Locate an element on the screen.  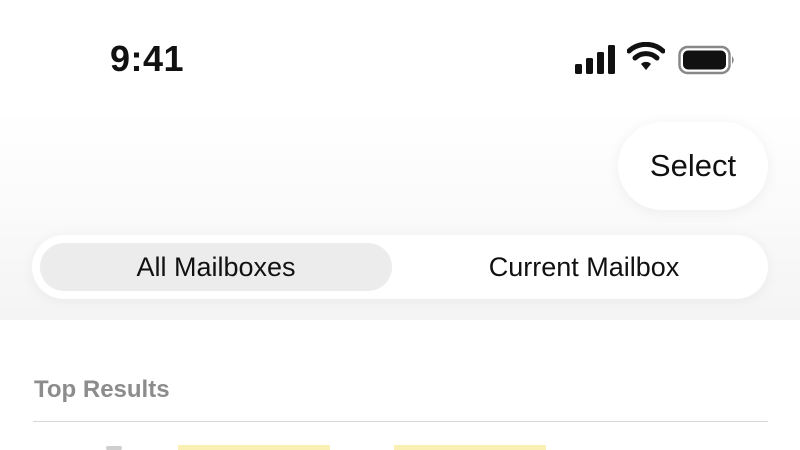
segment-current-mailbox: Current Mailbox is located at coordinates (584, 267).